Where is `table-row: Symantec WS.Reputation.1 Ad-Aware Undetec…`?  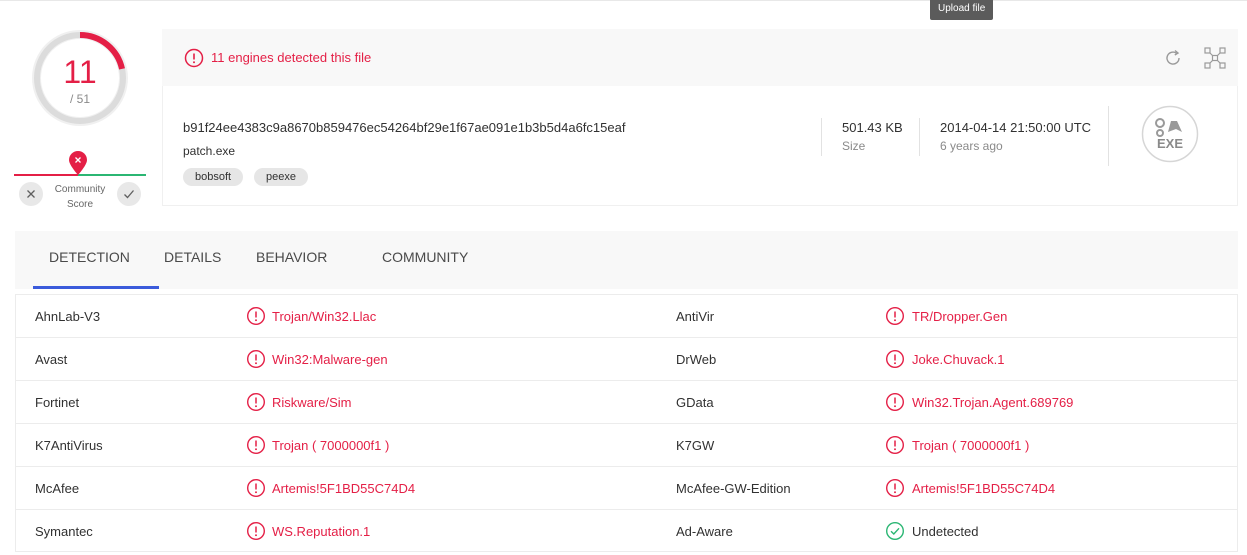 table-row: Symantec WS.Reputation.1 Ad-Aware Undetec… is located at coordinates (626, 531).